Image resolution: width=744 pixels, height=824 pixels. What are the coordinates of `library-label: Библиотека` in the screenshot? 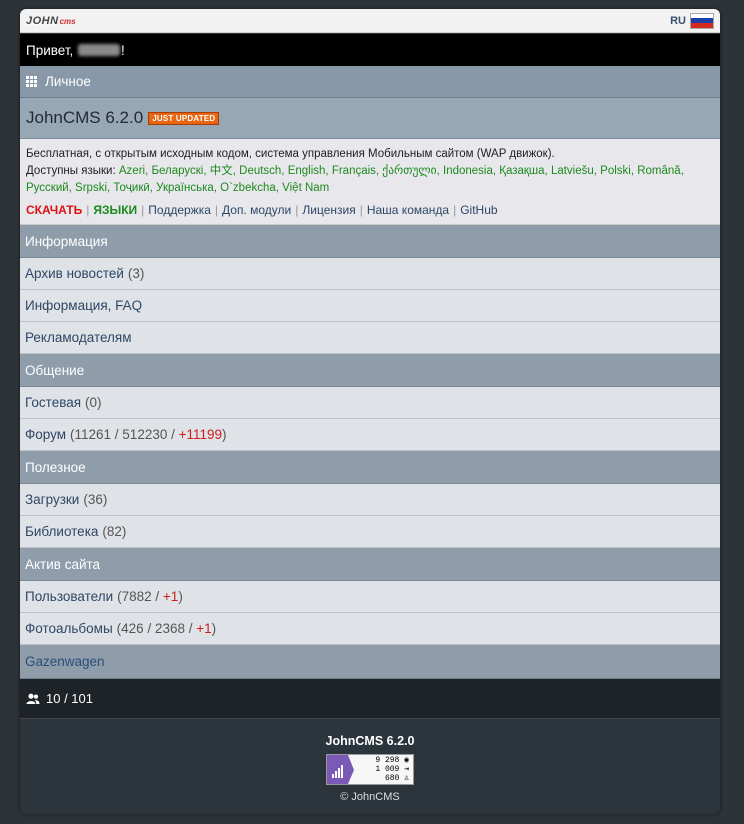 It's located at (62, 531).